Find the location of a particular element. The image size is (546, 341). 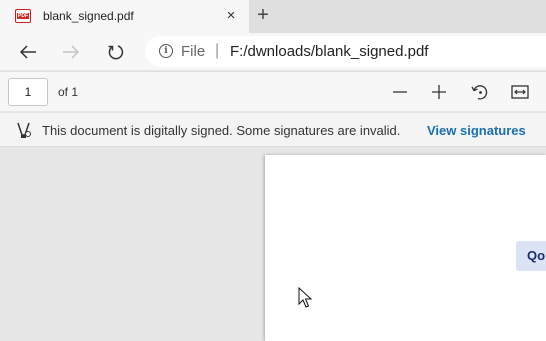

mouse-cursor-icon is located at coordinates (305, 297).